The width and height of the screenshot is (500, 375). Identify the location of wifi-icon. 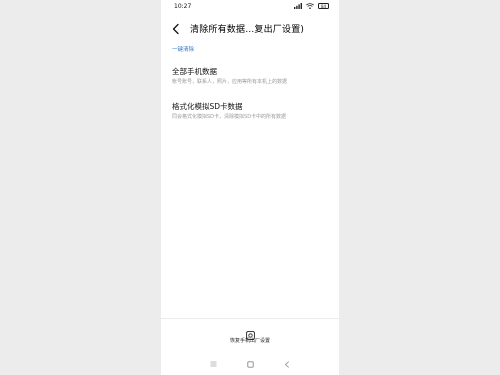
(310, 6).